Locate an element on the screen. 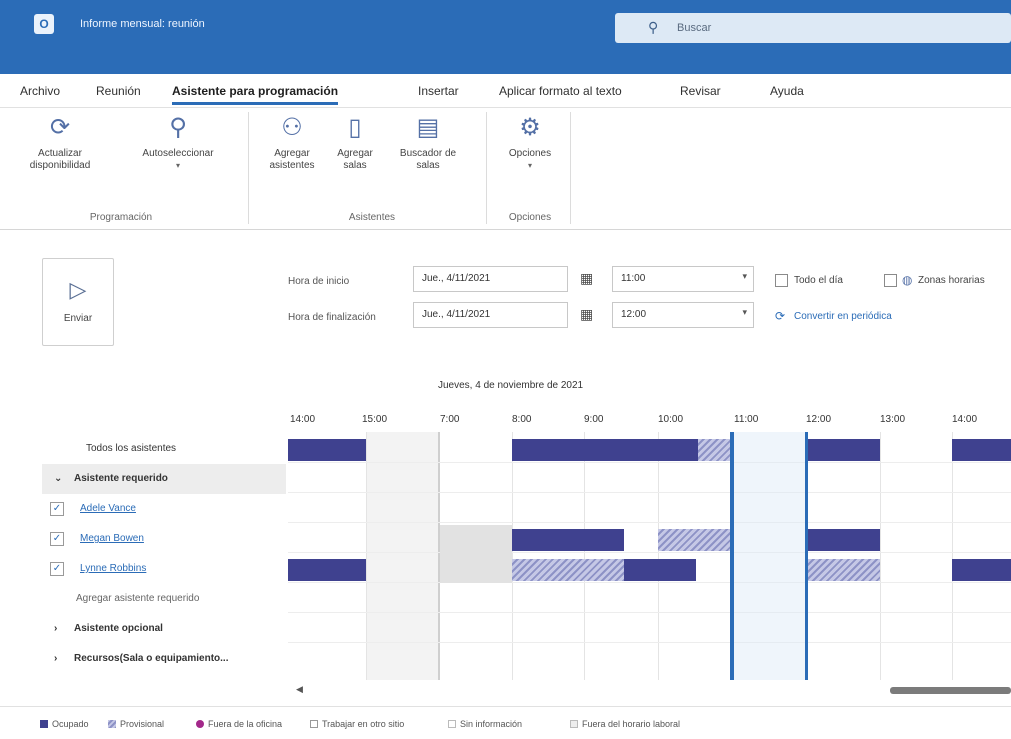 Image resolution: width=1011 pixels, height=739 pixels. end-time-field: 12:00 ▾ is located at coordinates (683, 315).